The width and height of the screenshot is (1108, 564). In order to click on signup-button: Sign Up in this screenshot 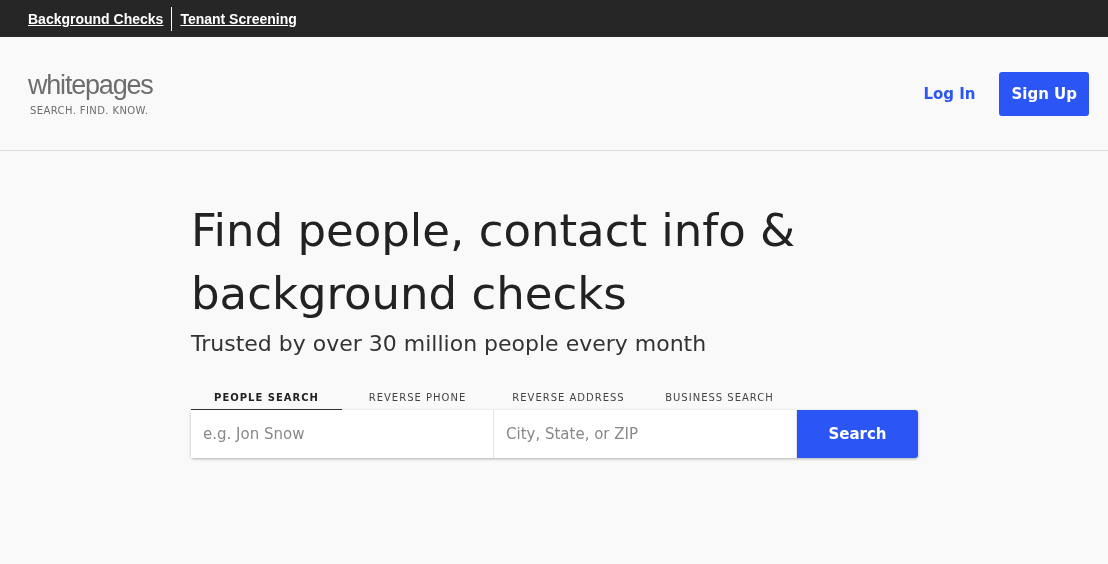, I will do `click(1044, 93)`.